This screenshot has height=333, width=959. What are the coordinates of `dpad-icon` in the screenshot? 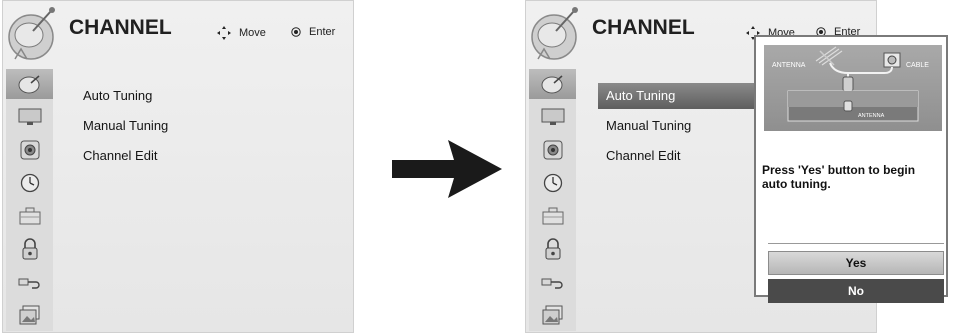 It's located at (224, 33).